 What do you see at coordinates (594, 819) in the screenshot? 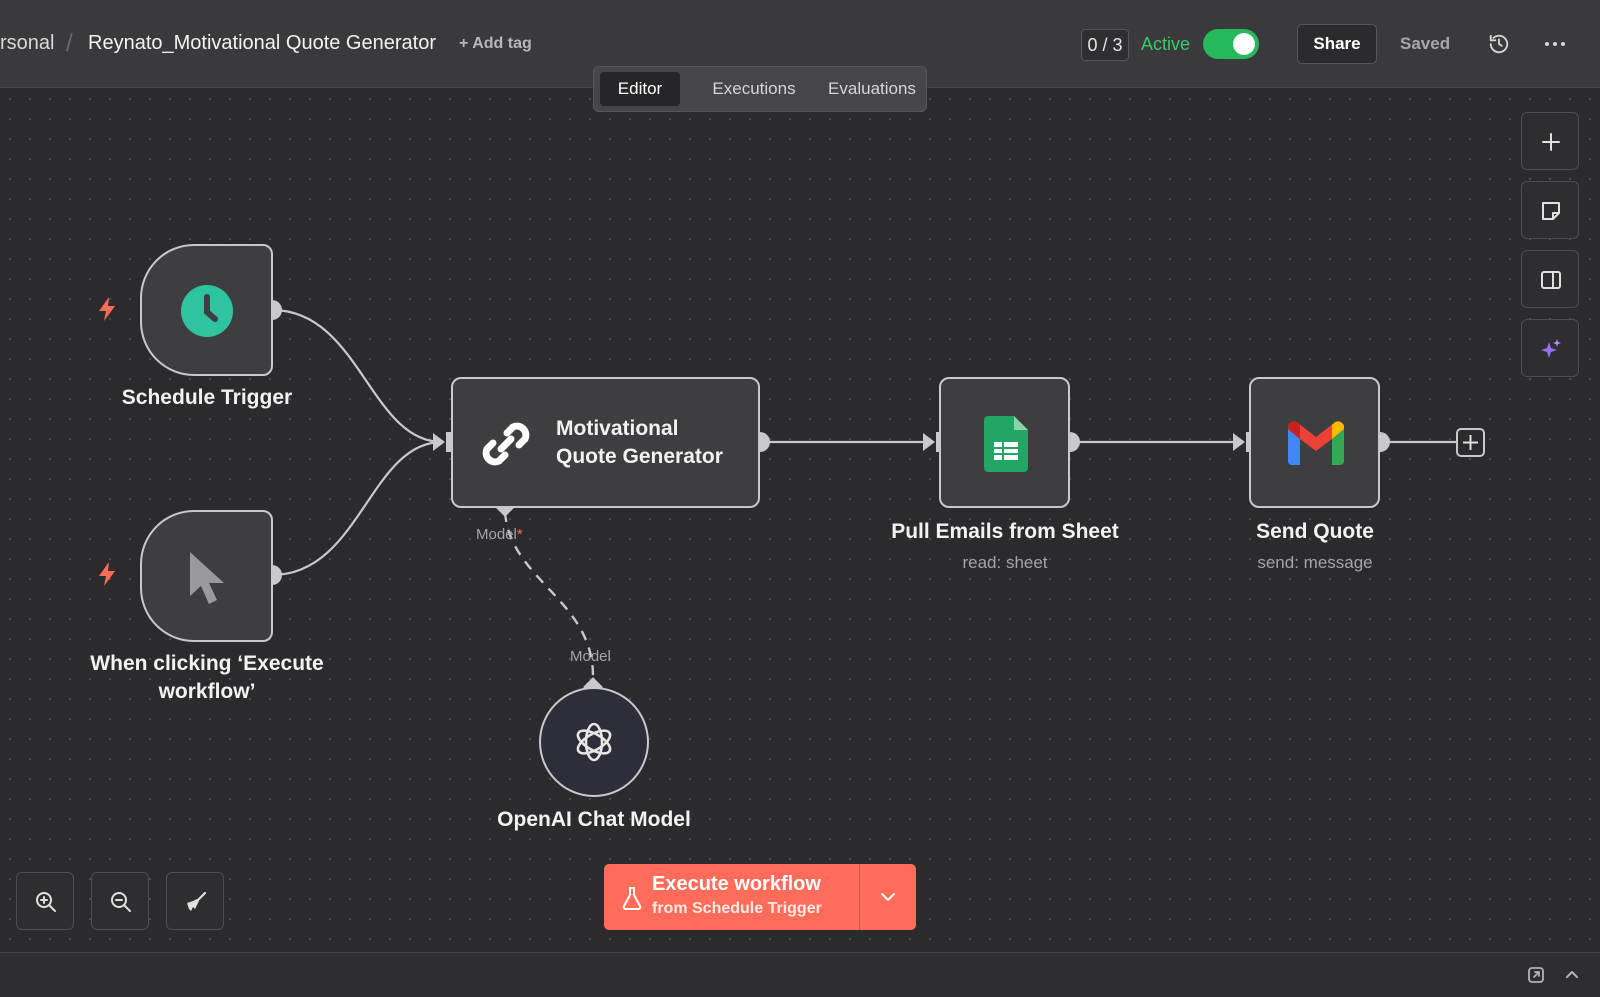
I see `openai-node-label: OpenAI Chat Model` at bounding box center [594, 819].